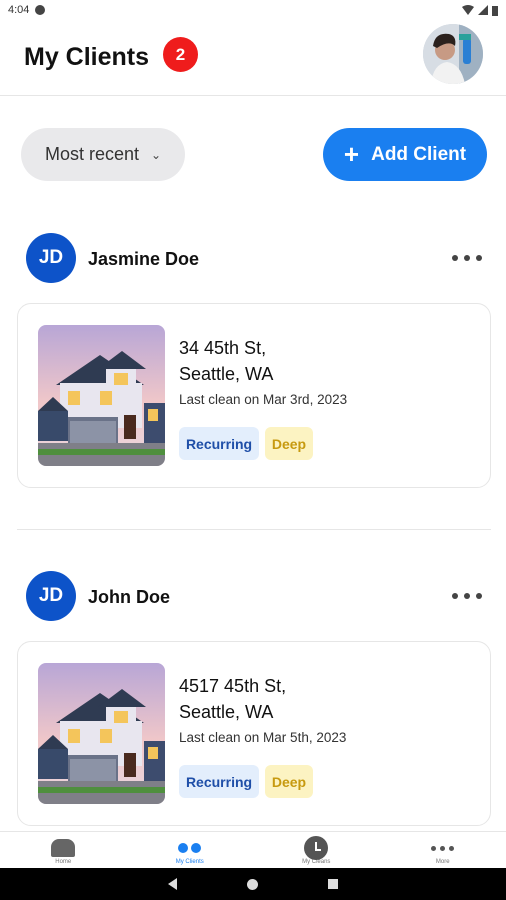 This screenshot has height=900, width=506. Describe the element at coordinates (143, 259) in the screenshot. I see `client-name: Jasmine Doe` at that location.